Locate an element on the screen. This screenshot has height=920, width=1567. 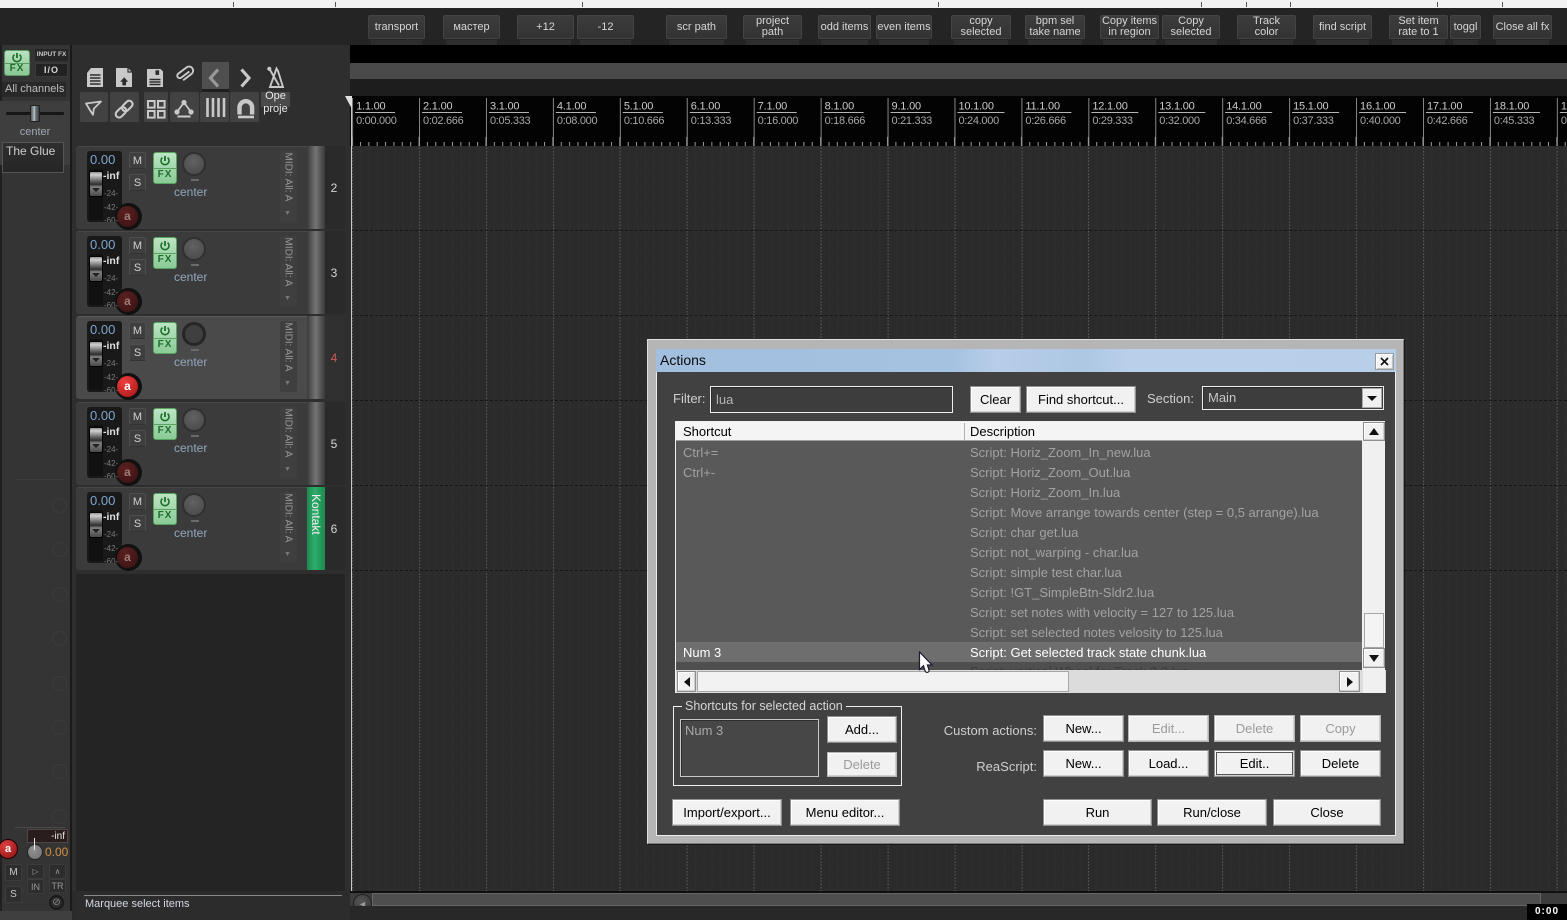
svg-text: 0:24.000 is located at coordinates (978, 121).